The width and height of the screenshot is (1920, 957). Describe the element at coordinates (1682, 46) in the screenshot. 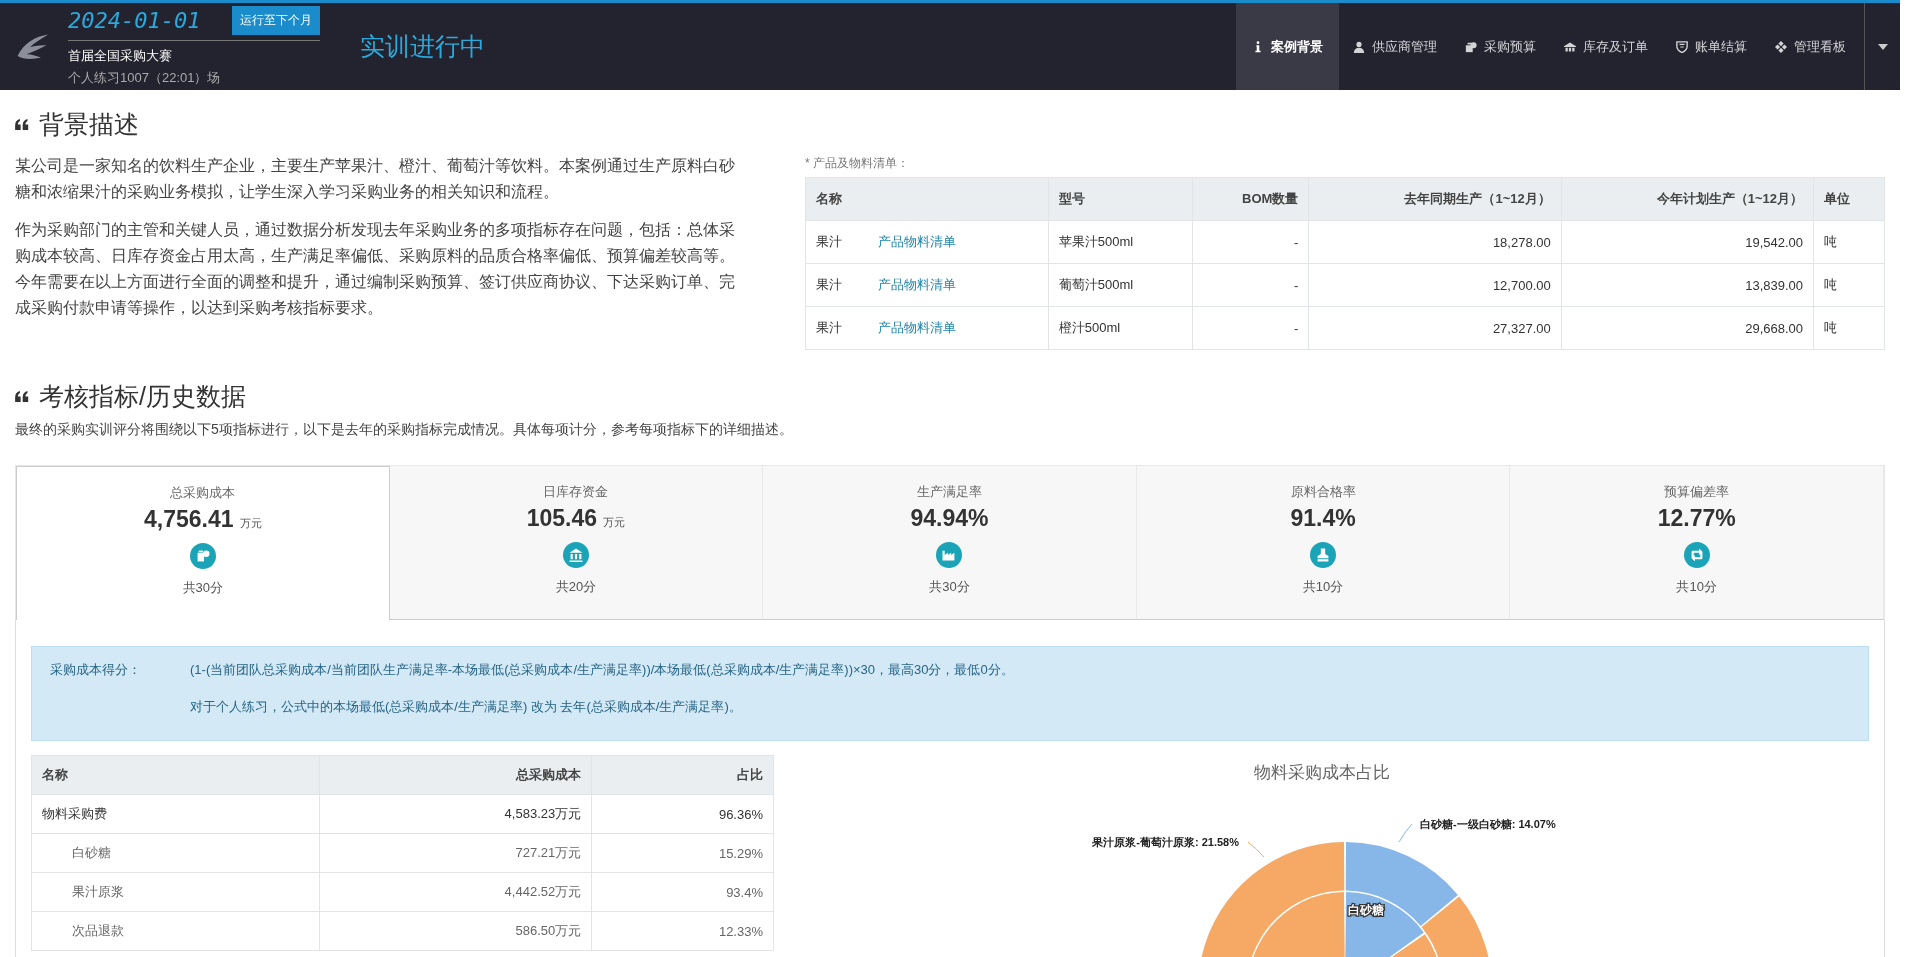

I see `shield-icon` at that location.